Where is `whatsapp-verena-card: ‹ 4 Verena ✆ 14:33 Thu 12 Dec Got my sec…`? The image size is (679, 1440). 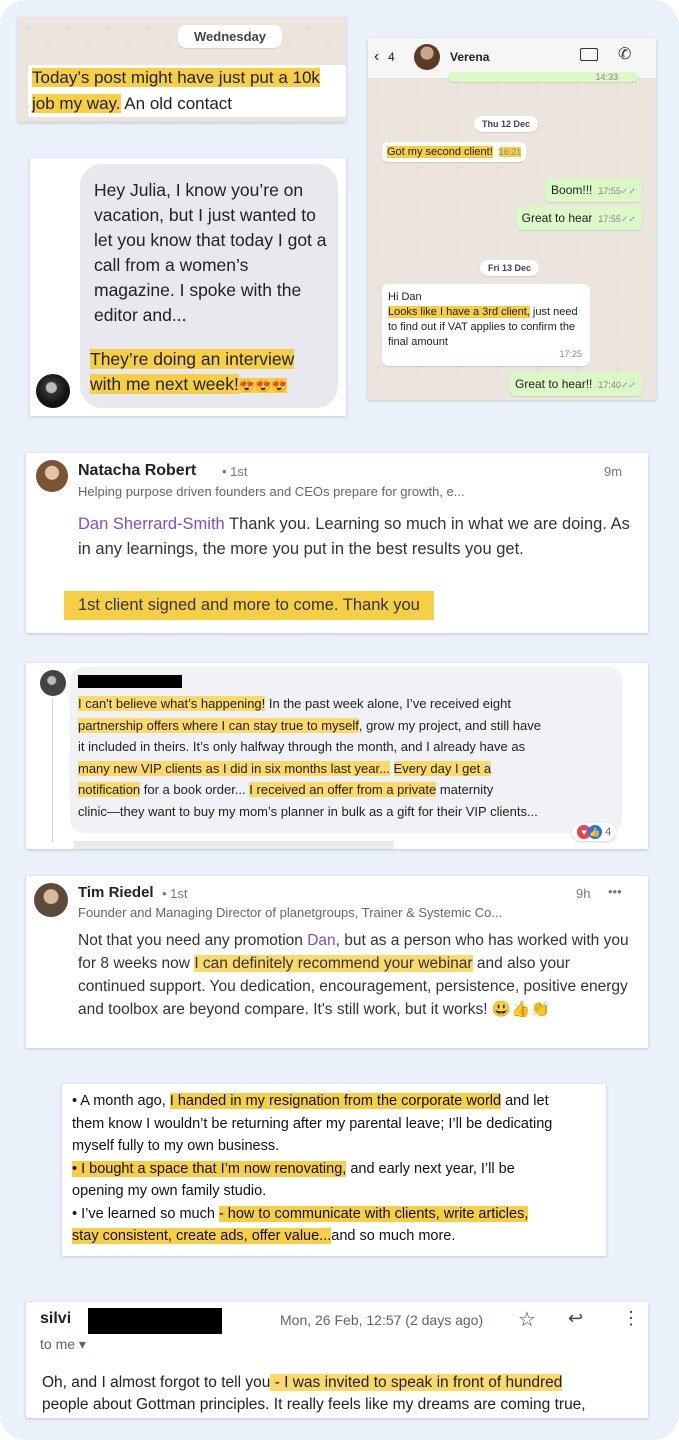
whatsapp-verena-card: ‹ 4 Verena ✆ 14:33 Thu 12 Dec Got my sec… is located at coordinates (512, 219).